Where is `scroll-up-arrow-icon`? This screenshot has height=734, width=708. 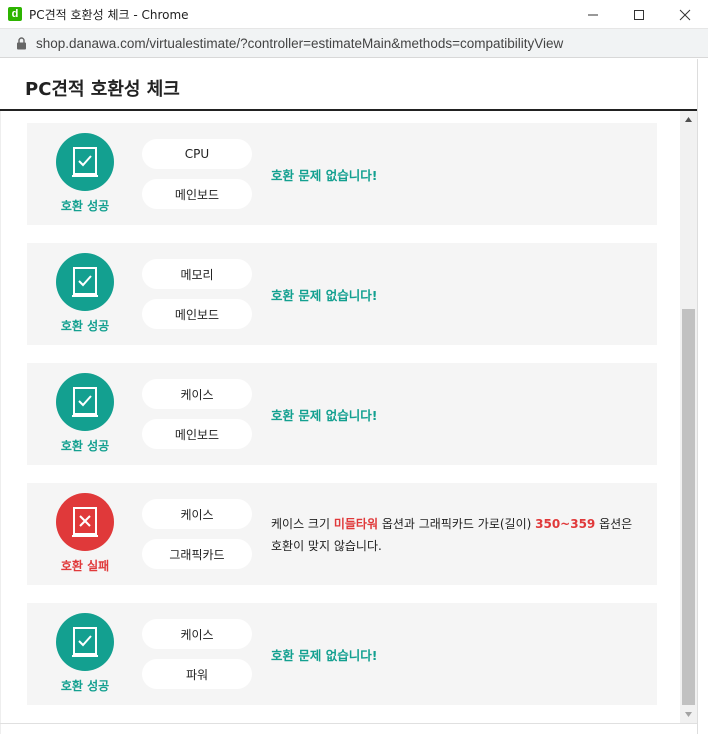
scroll-up-arrow-icon is located at coordinates (688, 119).